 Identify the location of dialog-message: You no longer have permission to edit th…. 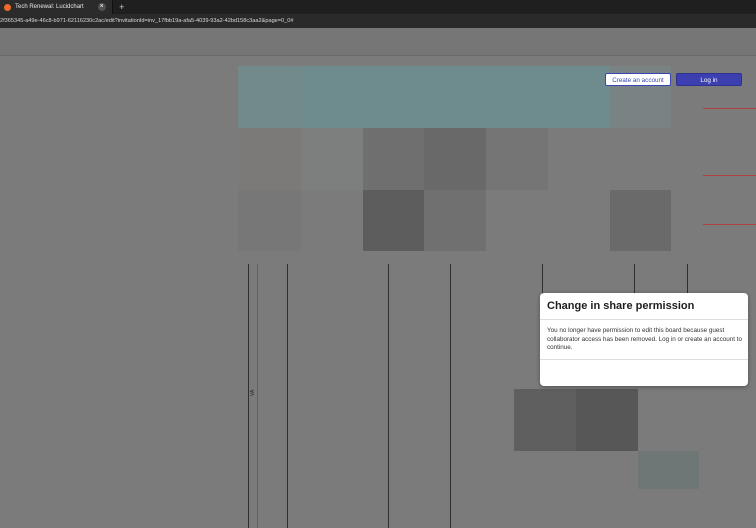
(644, 339).